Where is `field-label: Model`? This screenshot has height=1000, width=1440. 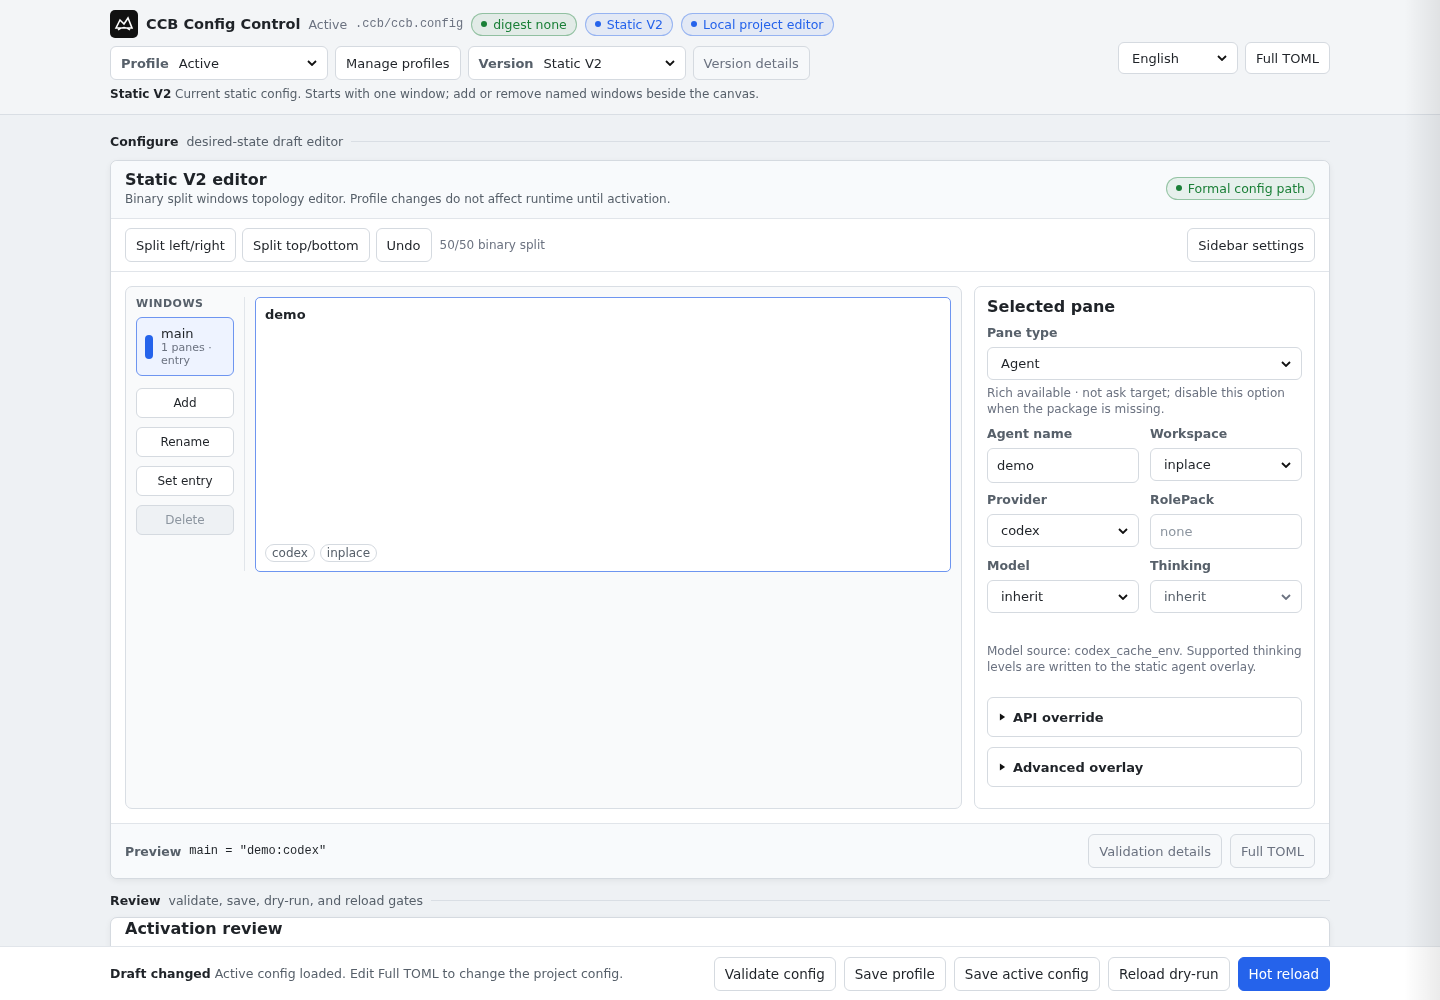
field-label: Model is located at coordinates (1009, 565).